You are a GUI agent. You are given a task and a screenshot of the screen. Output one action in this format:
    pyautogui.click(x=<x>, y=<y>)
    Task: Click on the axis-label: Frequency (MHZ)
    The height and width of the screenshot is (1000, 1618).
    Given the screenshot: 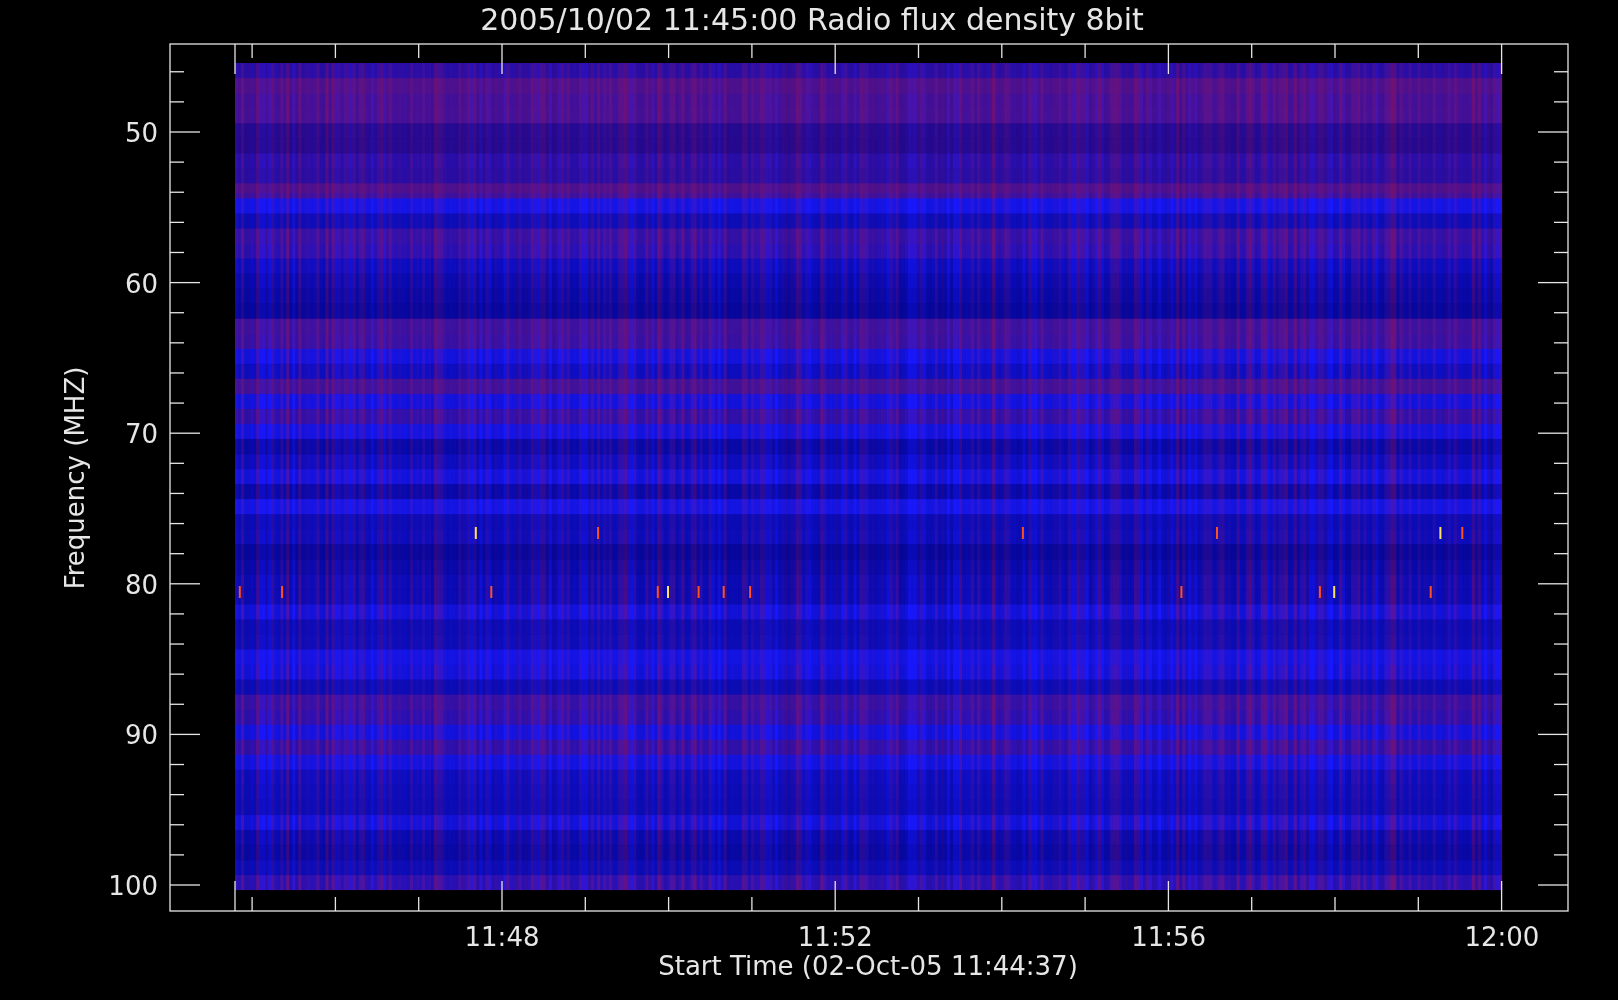 What is the action you would take?
    pyautogui.click(x=75, y=478)
    